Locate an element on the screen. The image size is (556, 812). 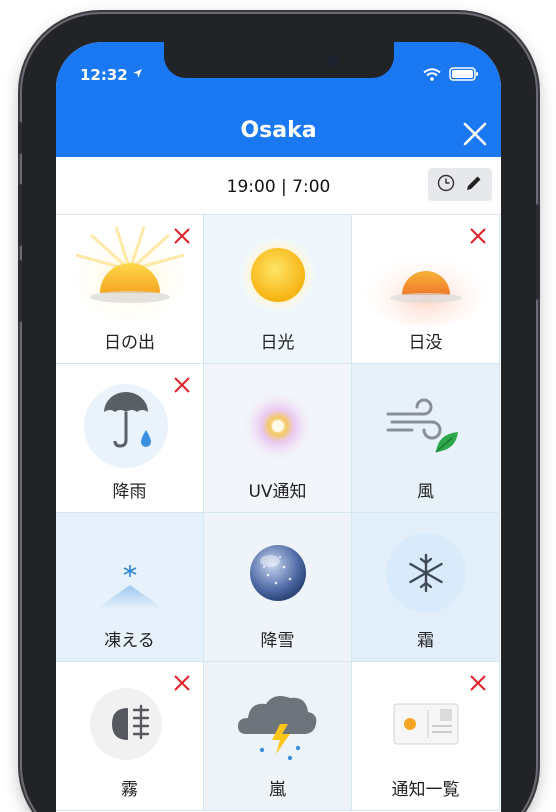
location-arrow-icon is located at coordinates (137, 75).